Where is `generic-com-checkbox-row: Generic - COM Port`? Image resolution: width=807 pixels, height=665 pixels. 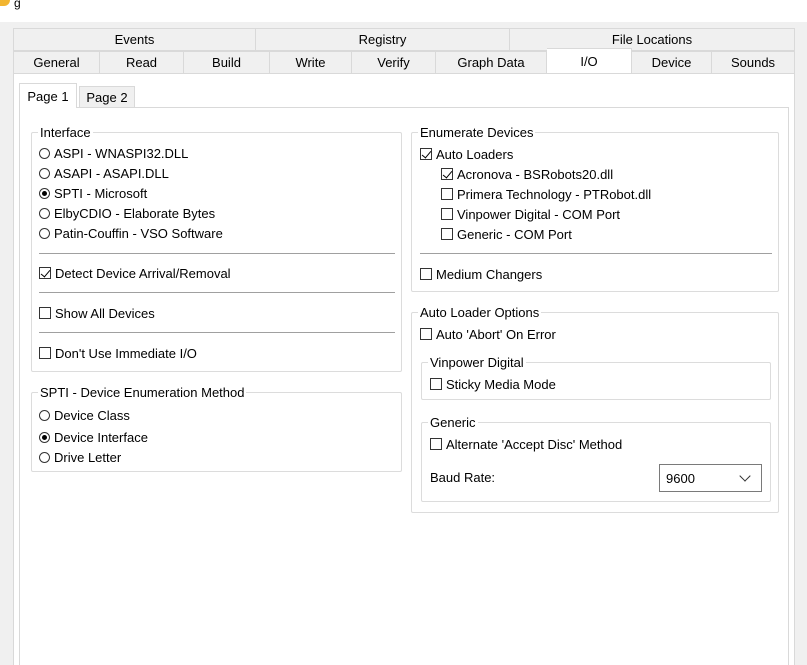 generic-com-checkbox-row: Generic - COM Port is located at coordinates (606, 234).